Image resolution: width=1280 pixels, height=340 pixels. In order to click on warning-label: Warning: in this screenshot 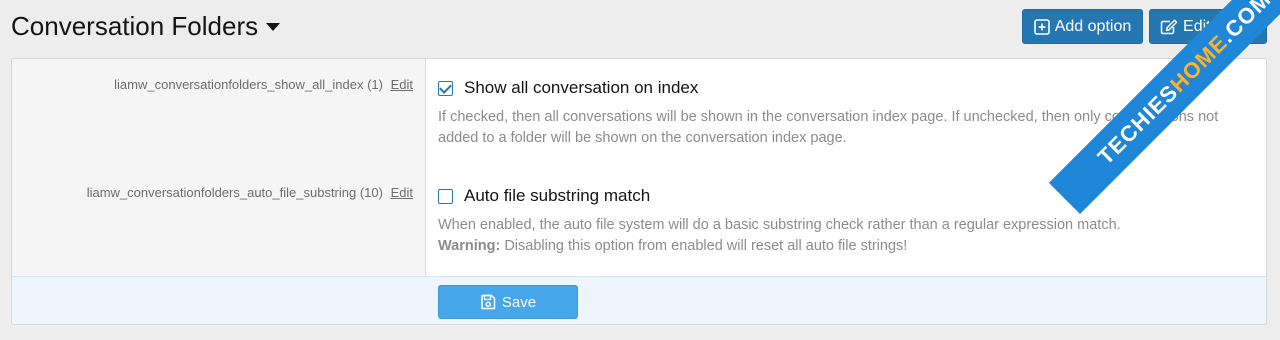, I will do `click(469, 246)`.